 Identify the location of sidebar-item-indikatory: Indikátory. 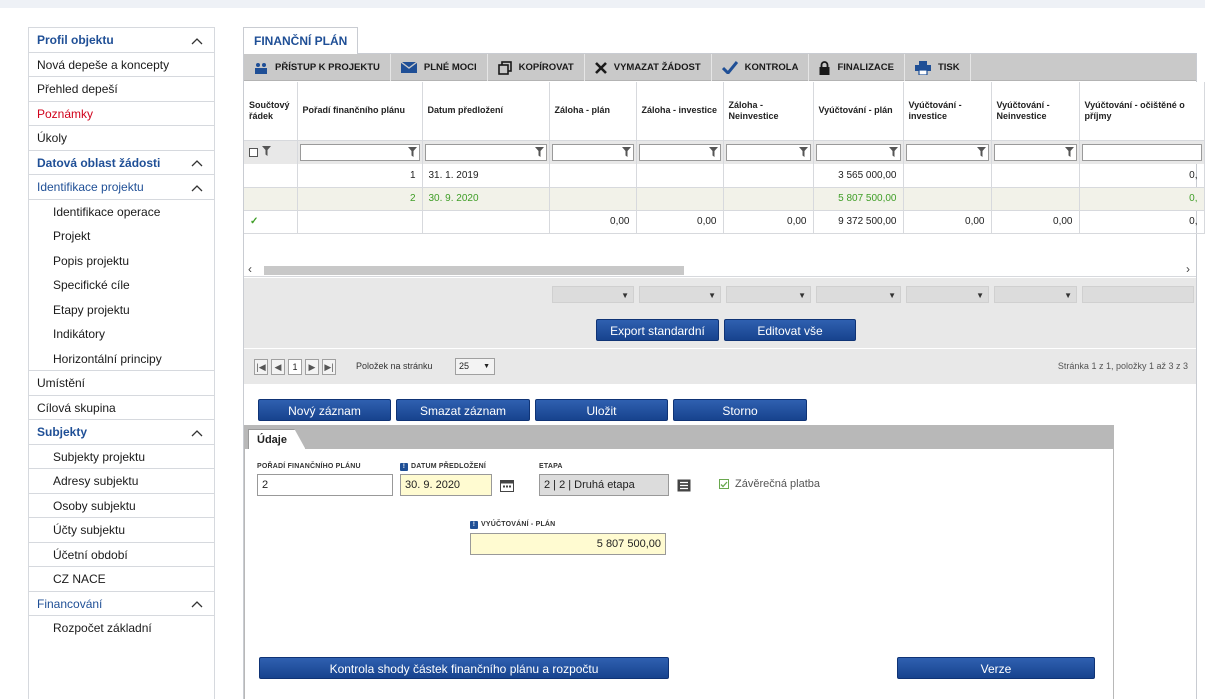
(121, 334).